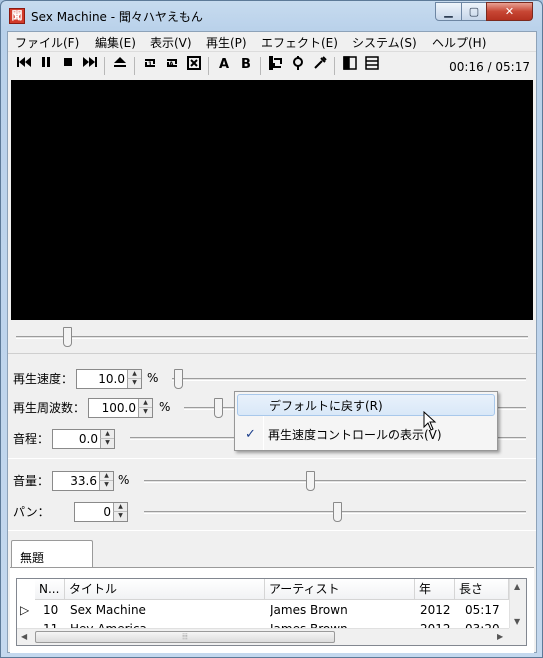 This screenshot has height=658, width=543. What do you see at coordinates (320, 65) in the screenshot?
I see `marker-remove-icon` at bounding box center [320, 65].